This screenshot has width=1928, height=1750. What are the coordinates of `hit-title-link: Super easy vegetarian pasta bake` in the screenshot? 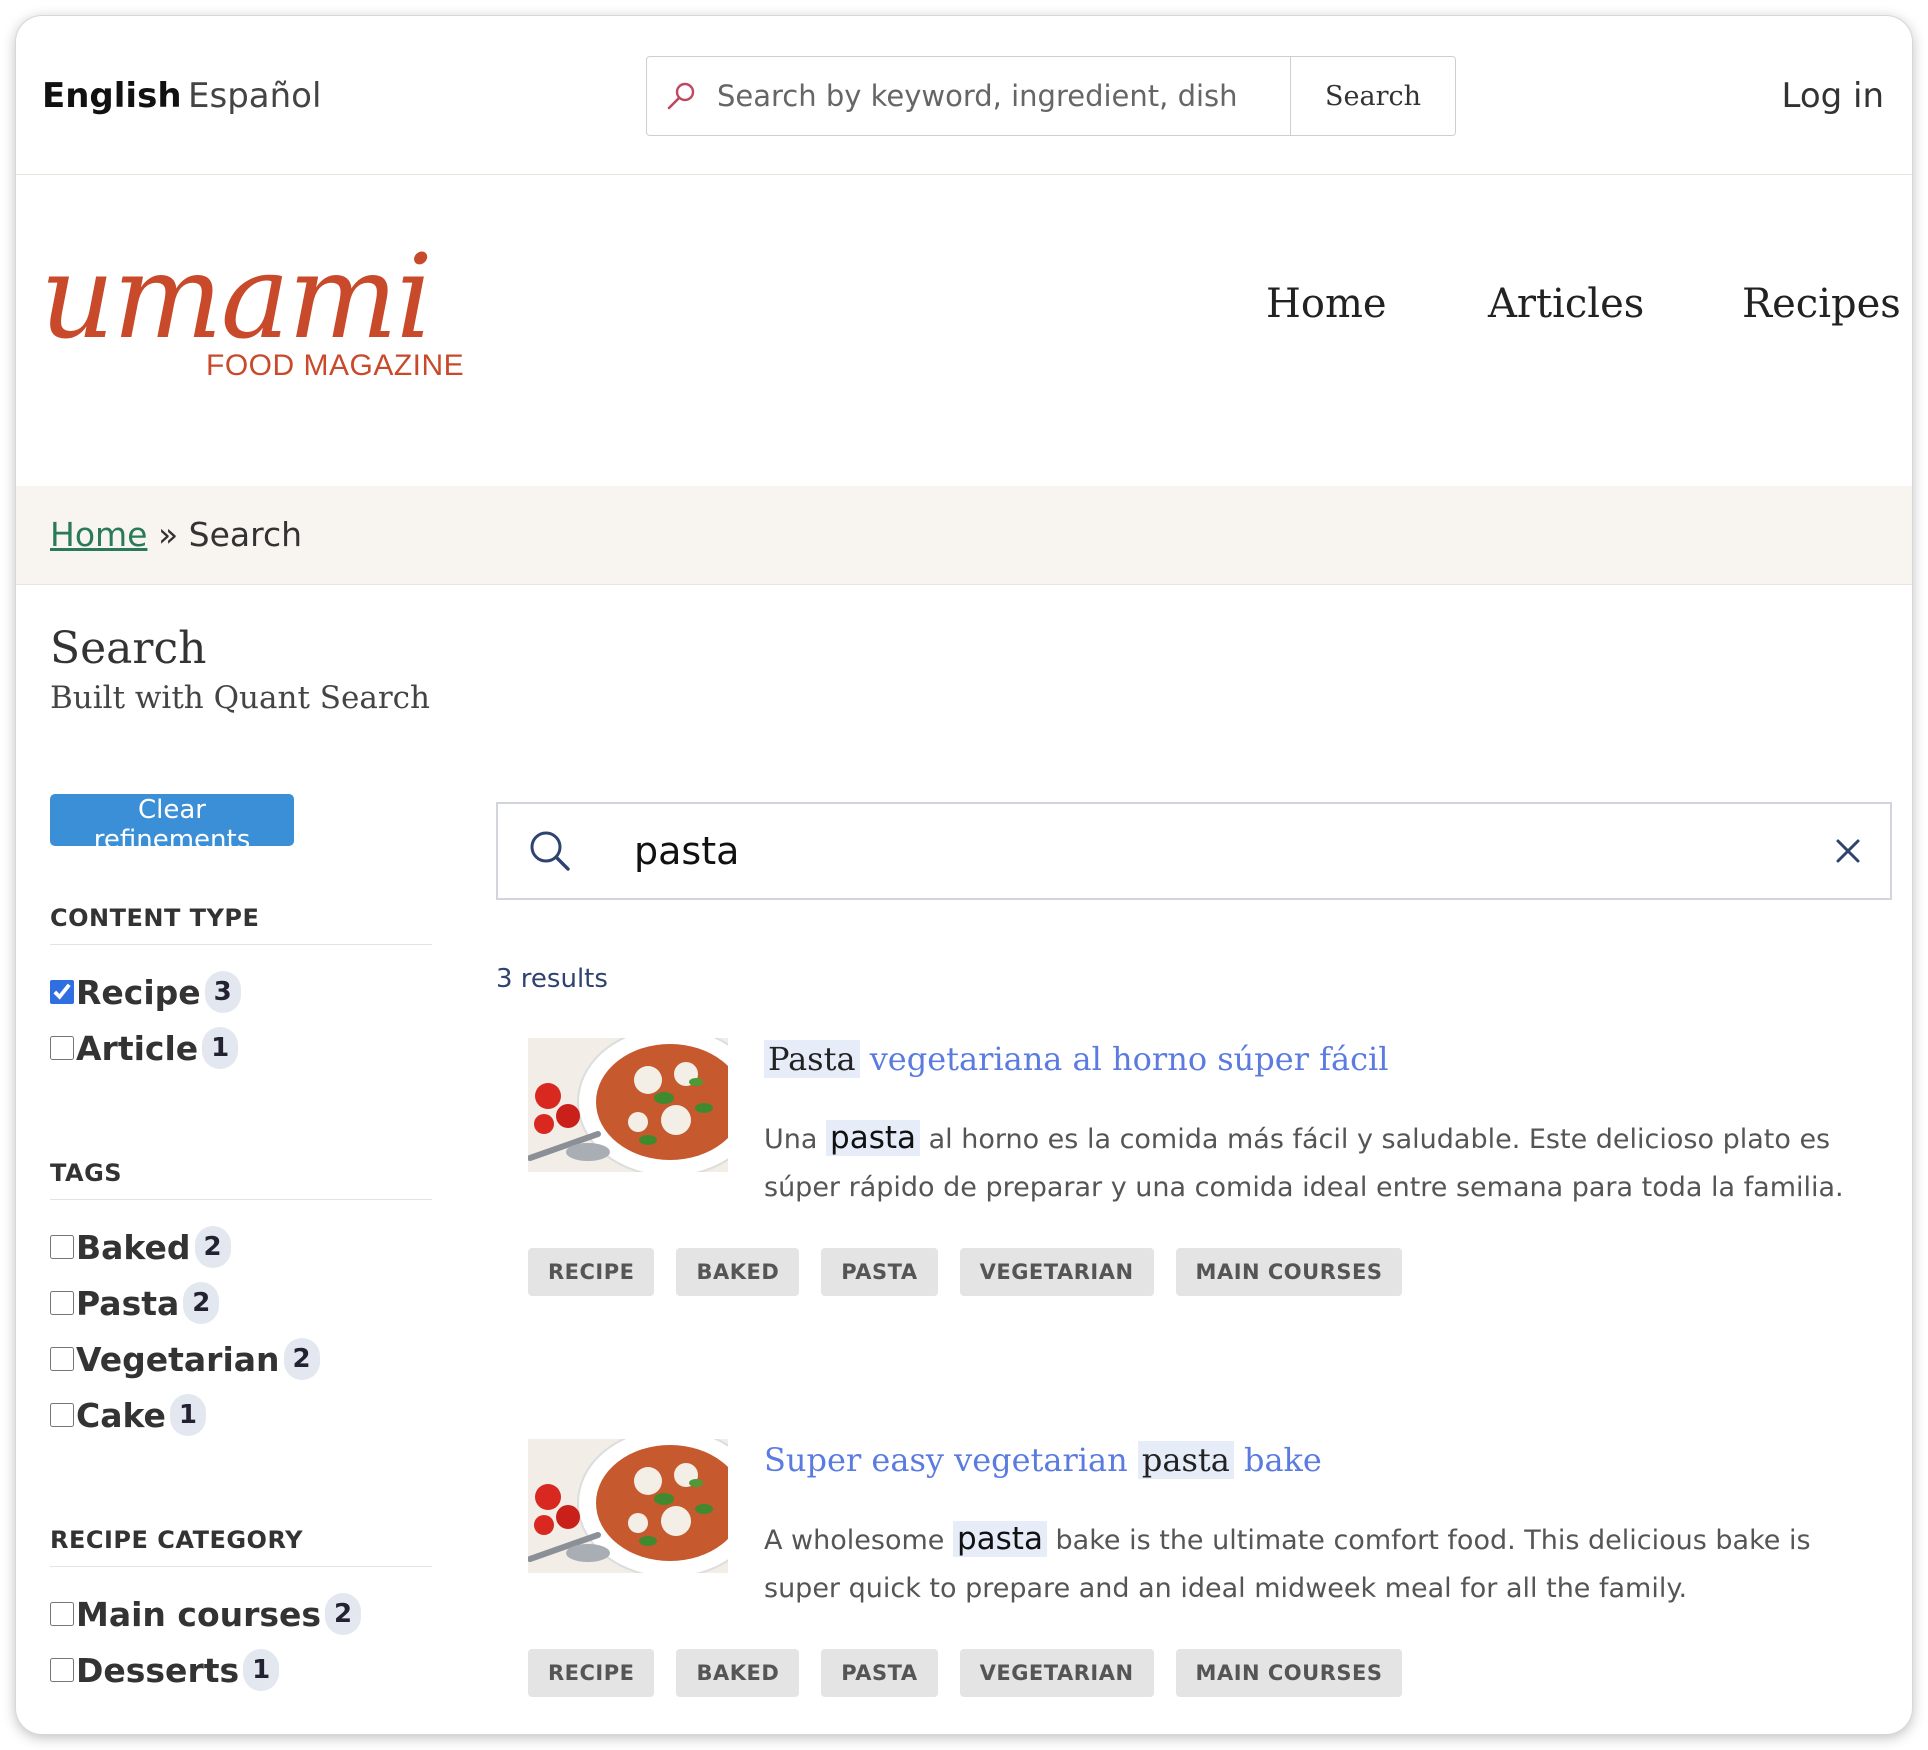 It's located at (1043, 1460).